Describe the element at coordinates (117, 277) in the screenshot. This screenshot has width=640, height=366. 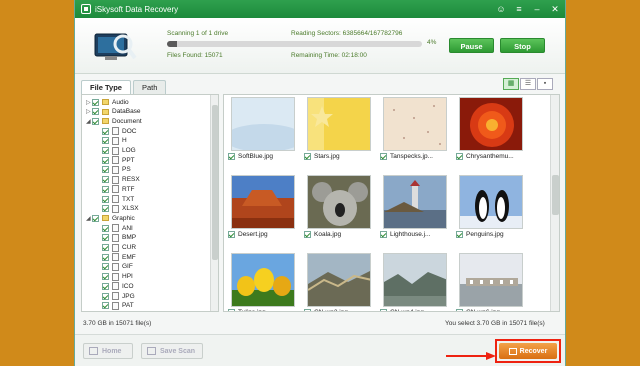
I see `tree-item: HPI` at that location.